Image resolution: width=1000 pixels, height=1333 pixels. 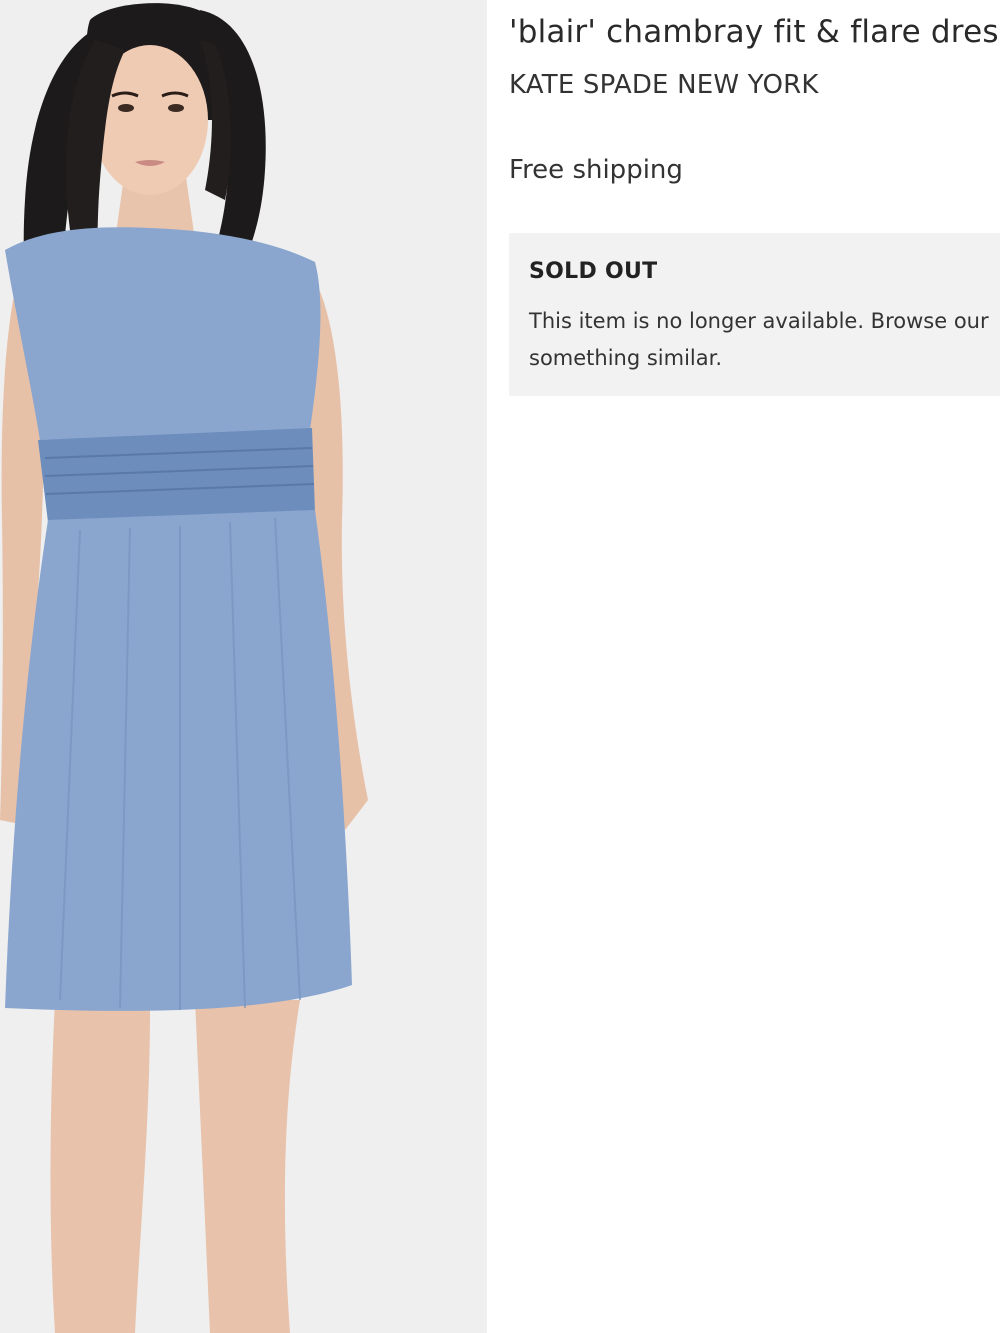 I want to click on brand-name: KATE SPADE NEW YORK, so click(x=664, y=85).